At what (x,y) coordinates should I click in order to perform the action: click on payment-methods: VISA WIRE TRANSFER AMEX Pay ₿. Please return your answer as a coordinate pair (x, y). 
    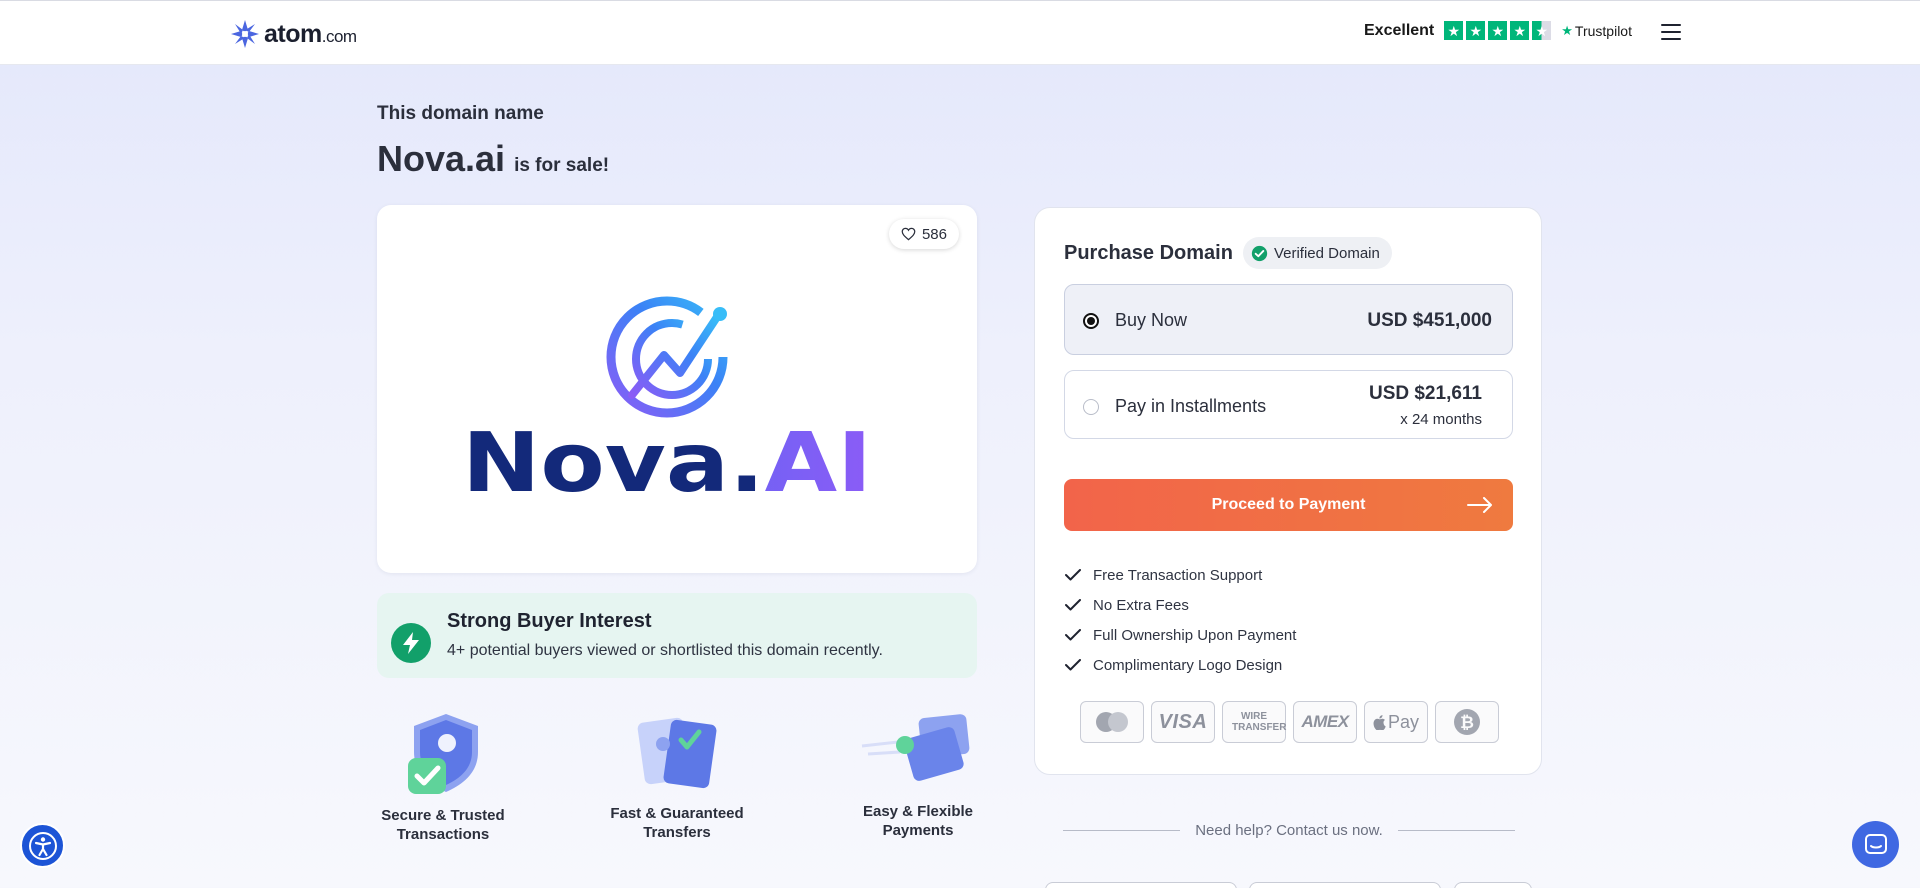
    Looking at the image, I should click on (1289, 722).